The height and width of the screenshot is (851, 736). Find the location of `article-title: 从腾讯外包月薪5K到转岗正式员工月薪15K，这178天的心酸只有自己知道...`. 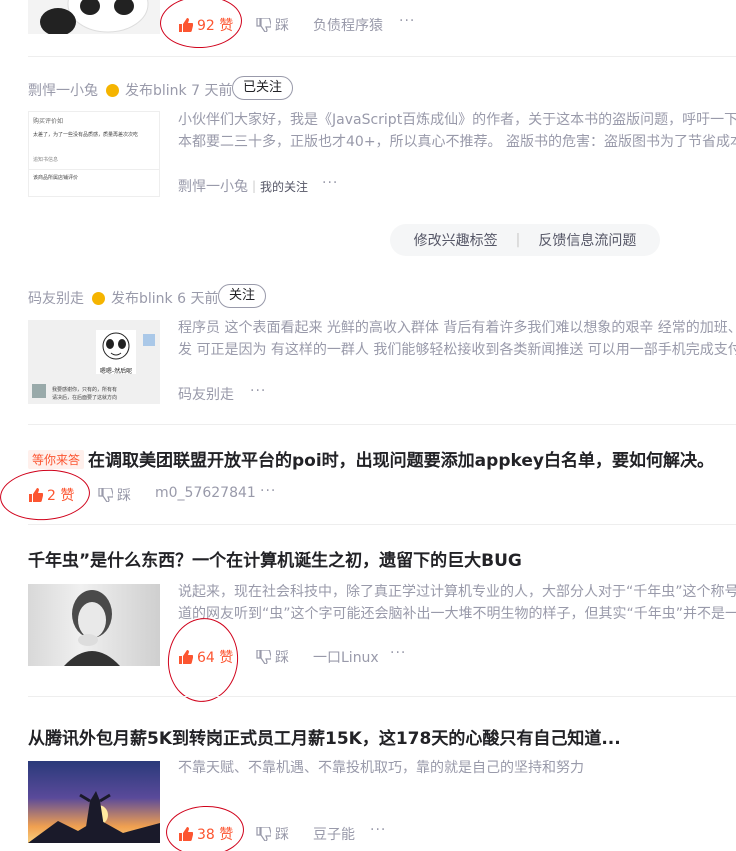

article-title: 从腾讯外包月薪5K到转岗正式员工月薪15K，这178天的心酸只有自己知道... is located at coordinates (324, 736).